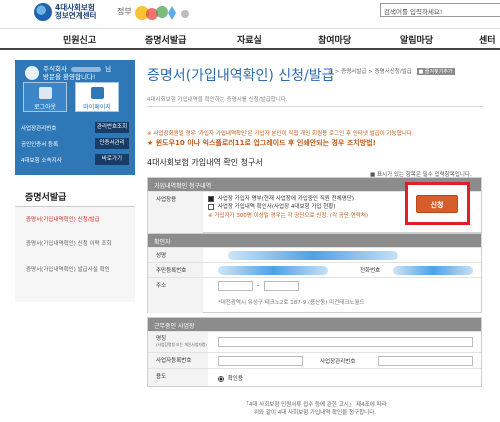  I want to click on bizname-row: 명칭 (사업장명칭 또는 개인사업자명), so click(314, 341).